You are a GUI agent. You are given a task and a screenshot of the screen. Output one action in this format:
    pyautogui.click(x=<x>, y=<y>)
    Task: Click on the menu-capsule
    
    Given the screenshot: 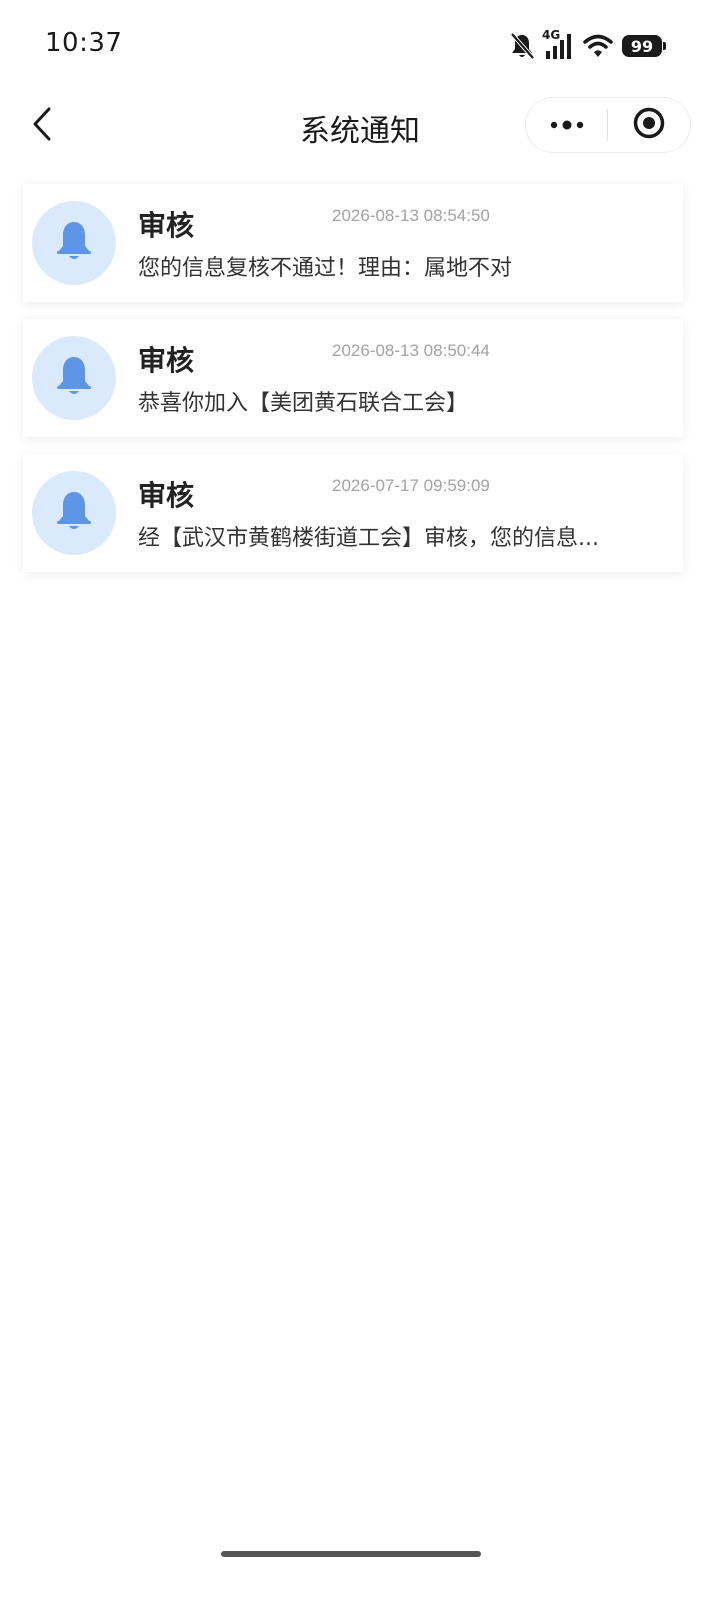 What is the action you would take?
    pyautogui.click(x=608, y=125)
    